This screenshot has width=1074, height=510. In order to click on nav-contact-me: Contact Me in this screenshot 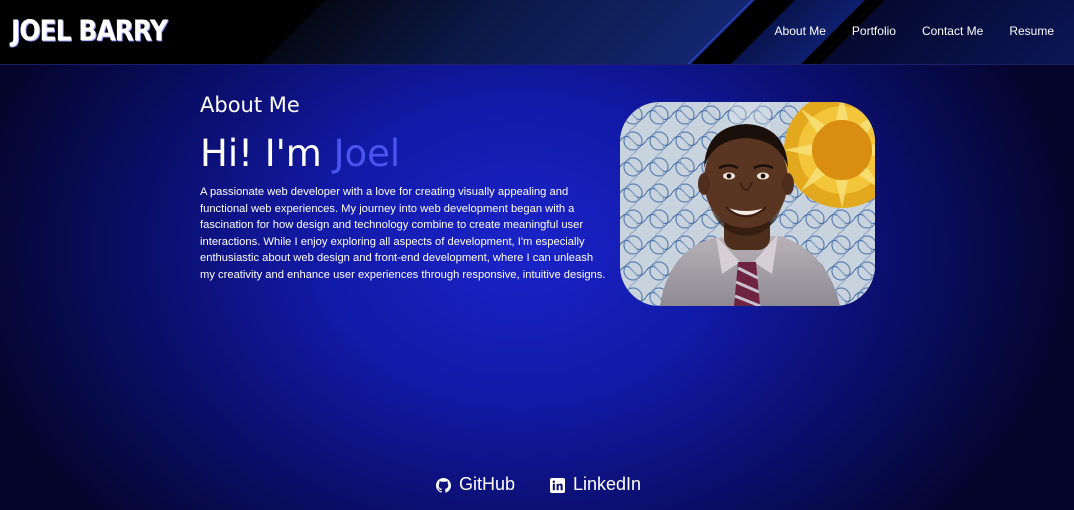, I will do `click(952, 31)`.